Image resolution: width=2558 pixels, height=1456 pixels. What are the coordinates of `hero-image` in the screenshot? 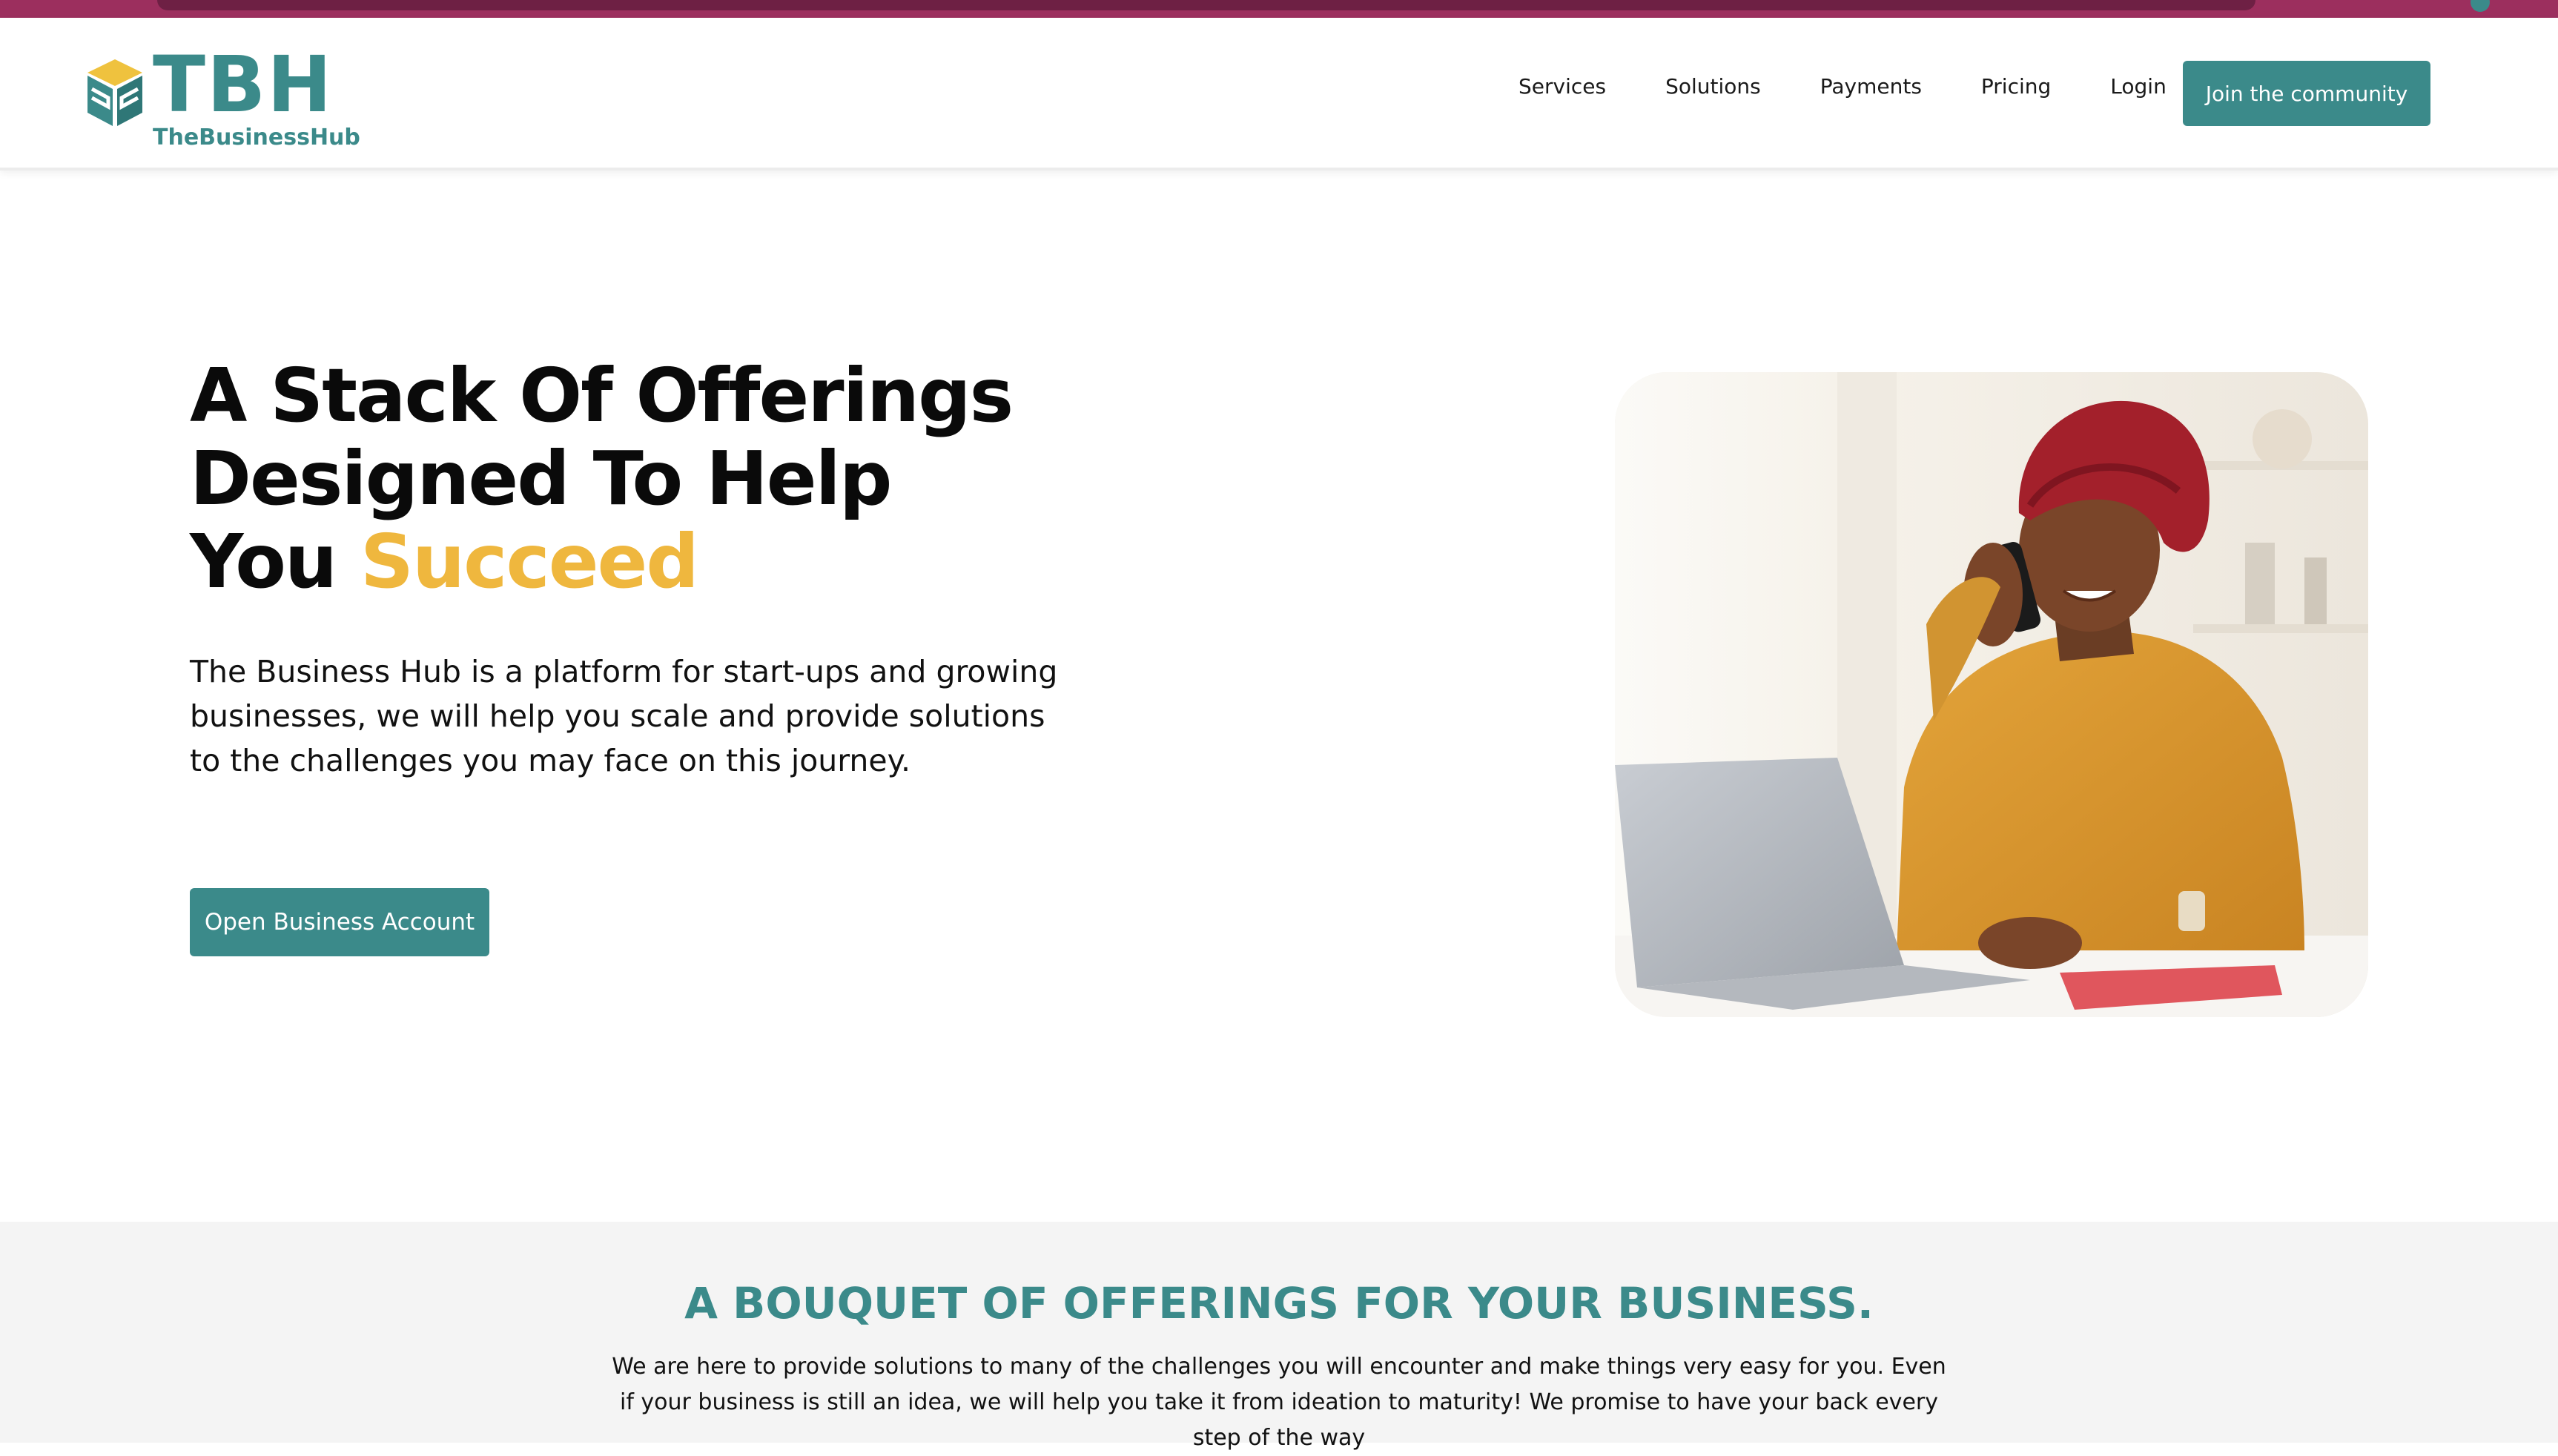 It's located at (1991, 694).